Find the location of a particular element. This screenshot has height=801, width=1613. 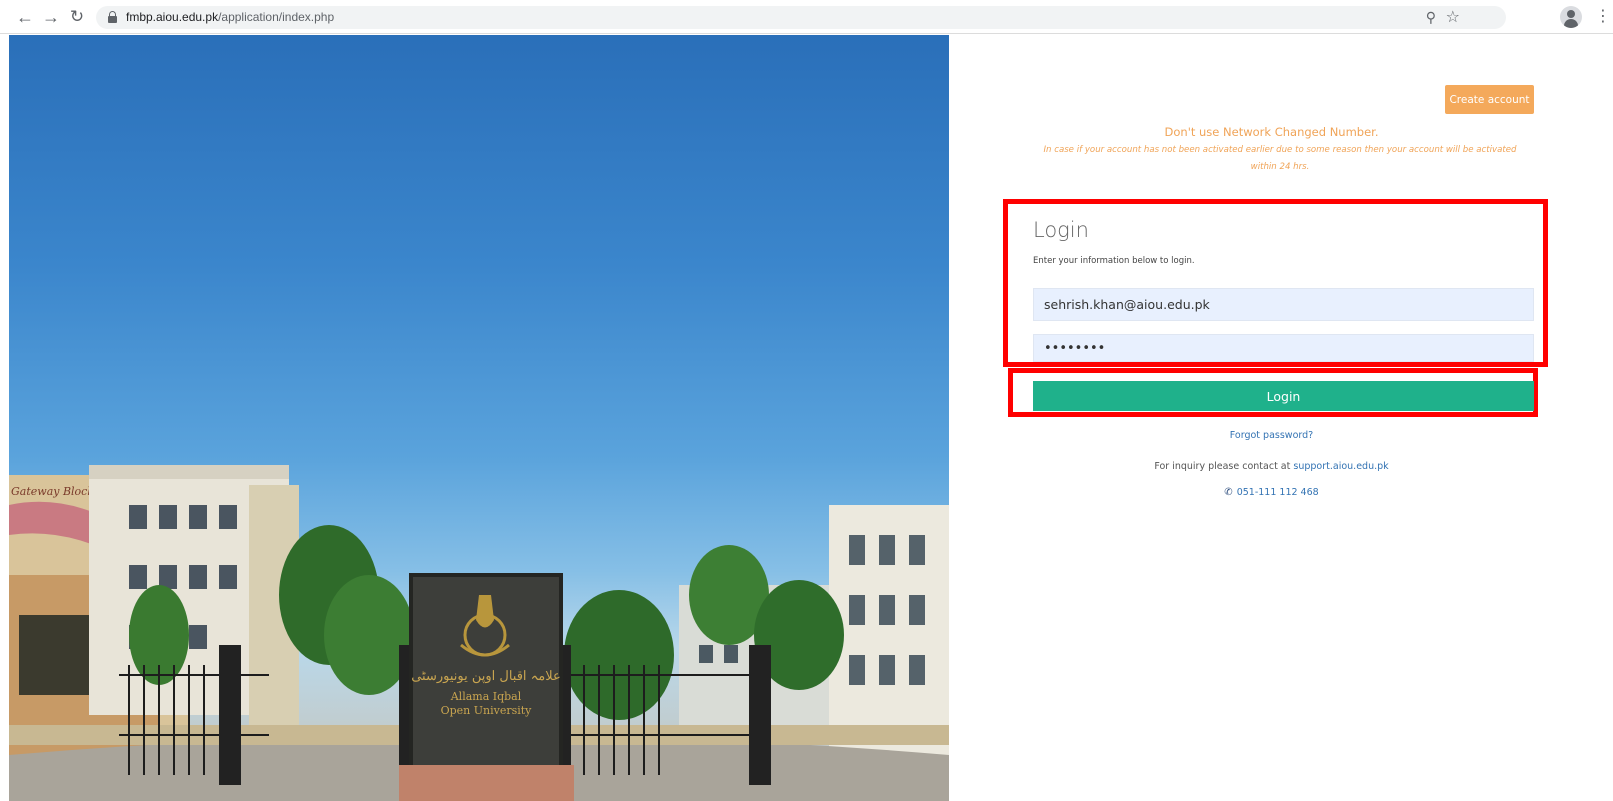

lock-icon is located at coordinates (112, 17).